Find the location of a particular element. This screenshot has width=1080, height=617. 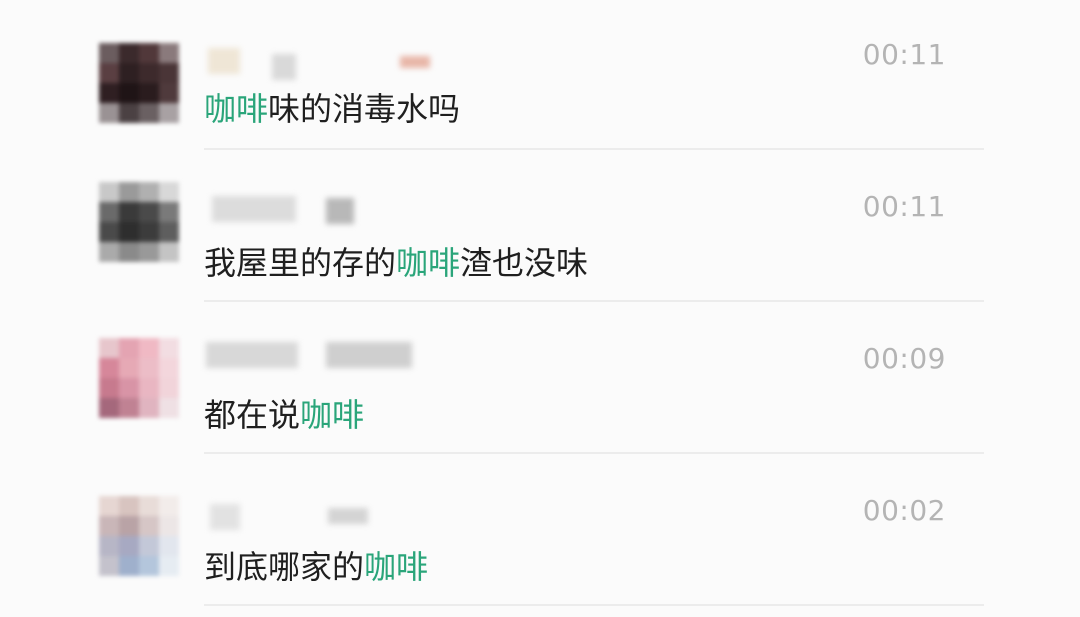

message-time: 00:02 is located at coordinates (904, 510).